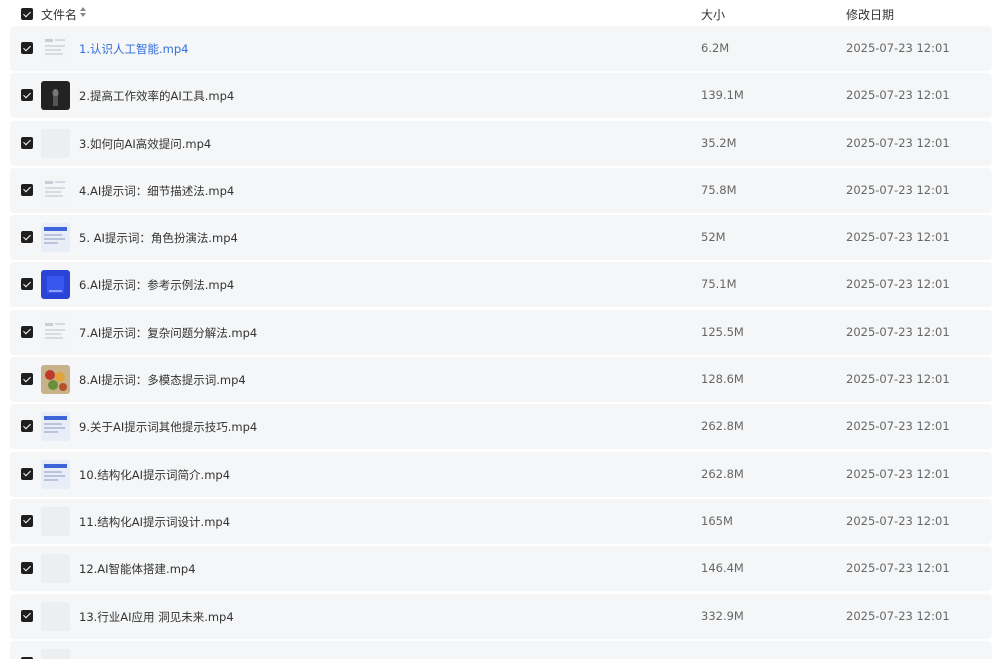  I want to click on file-name: 13.行业AI应用 洞见未来.mp4, so click(156, 617).